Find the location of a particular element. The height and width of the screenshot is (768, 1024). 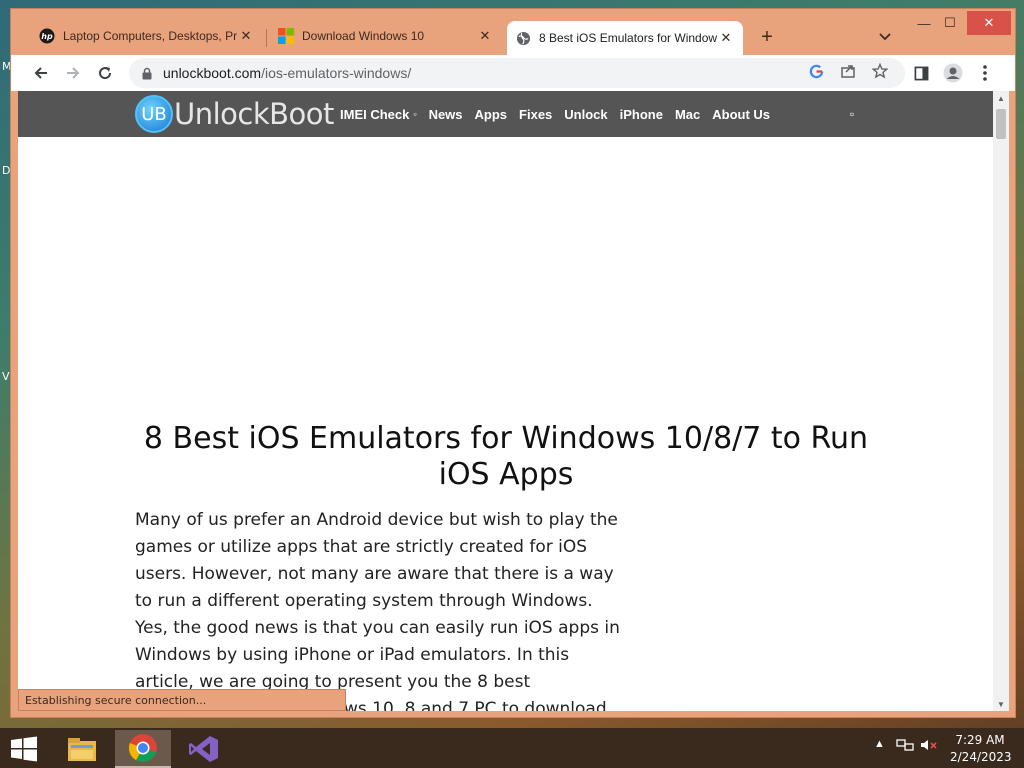

reload-button is located at coordinates (105, 73).